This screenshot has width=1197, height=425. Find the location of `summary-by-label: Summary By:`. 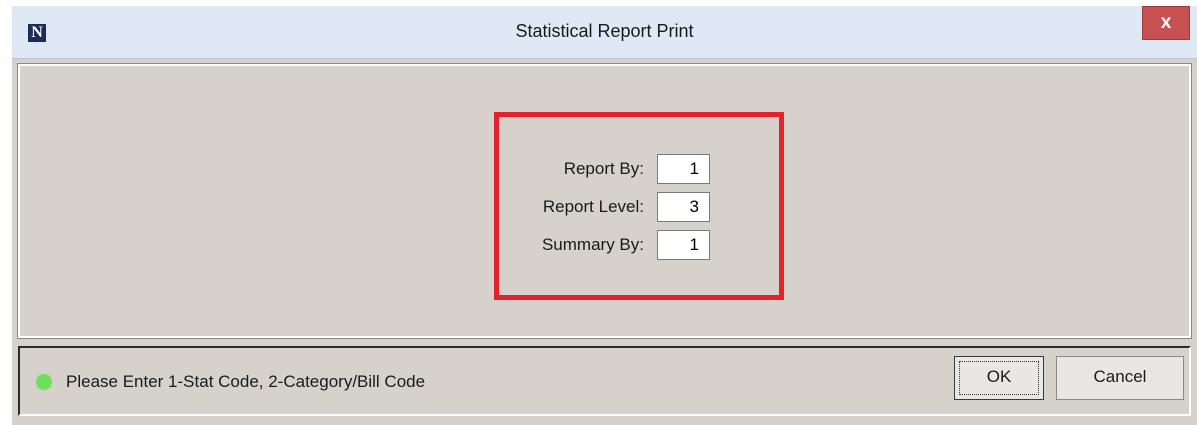

summary-by-label: Summary By: is located at coordinates (592, 244).